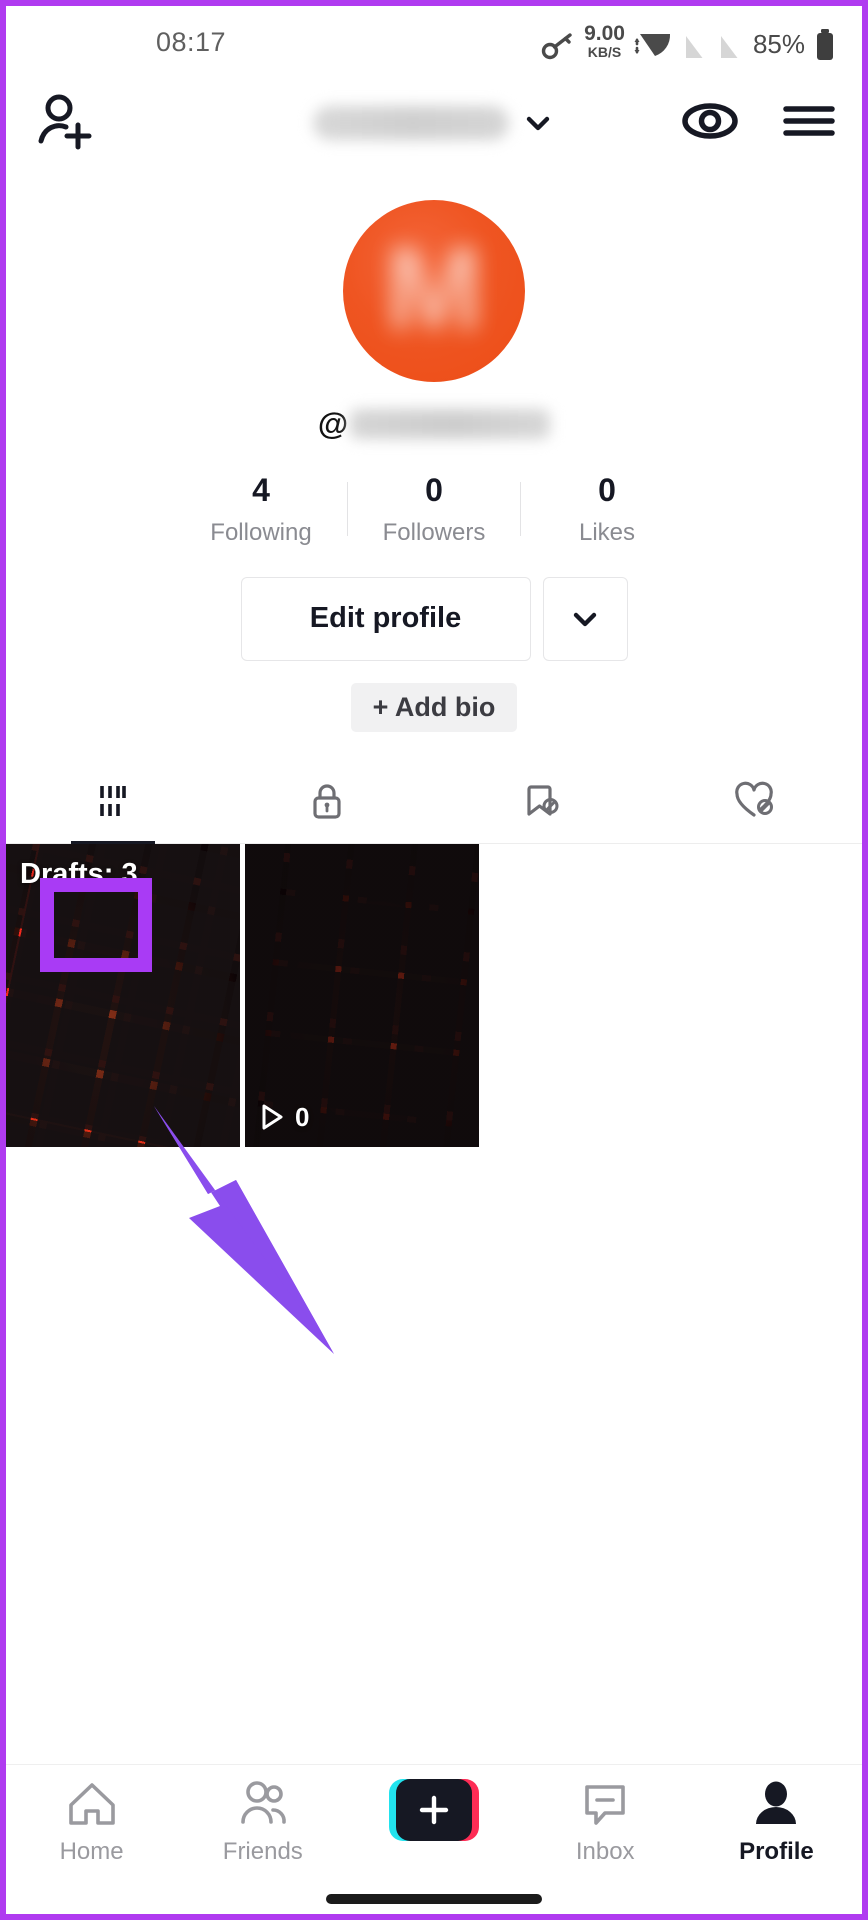 This screenshot has height=1920, width=868. I want to click on network-speed: 9.00 KB/S, so click(604, 41).